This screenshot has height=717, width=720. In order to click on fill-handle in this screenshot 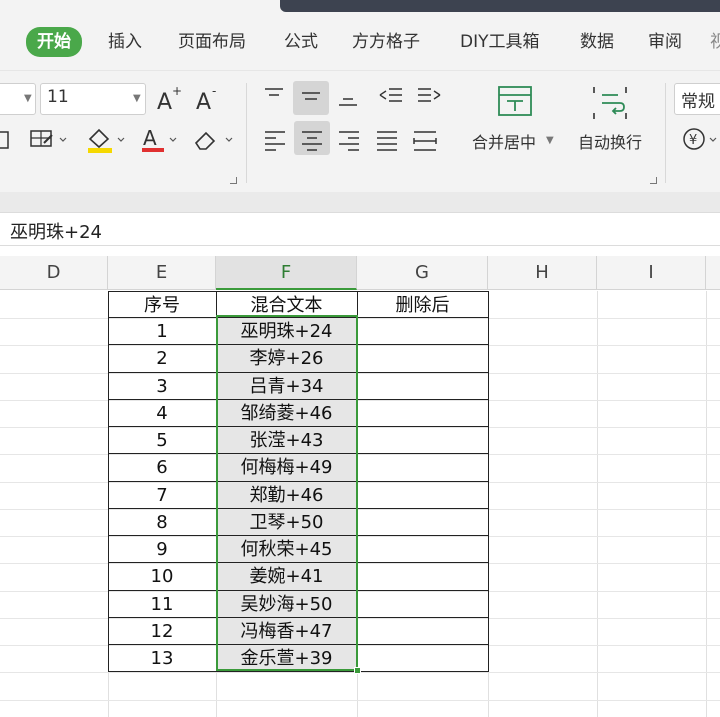, I will do `click(357, 670)`.